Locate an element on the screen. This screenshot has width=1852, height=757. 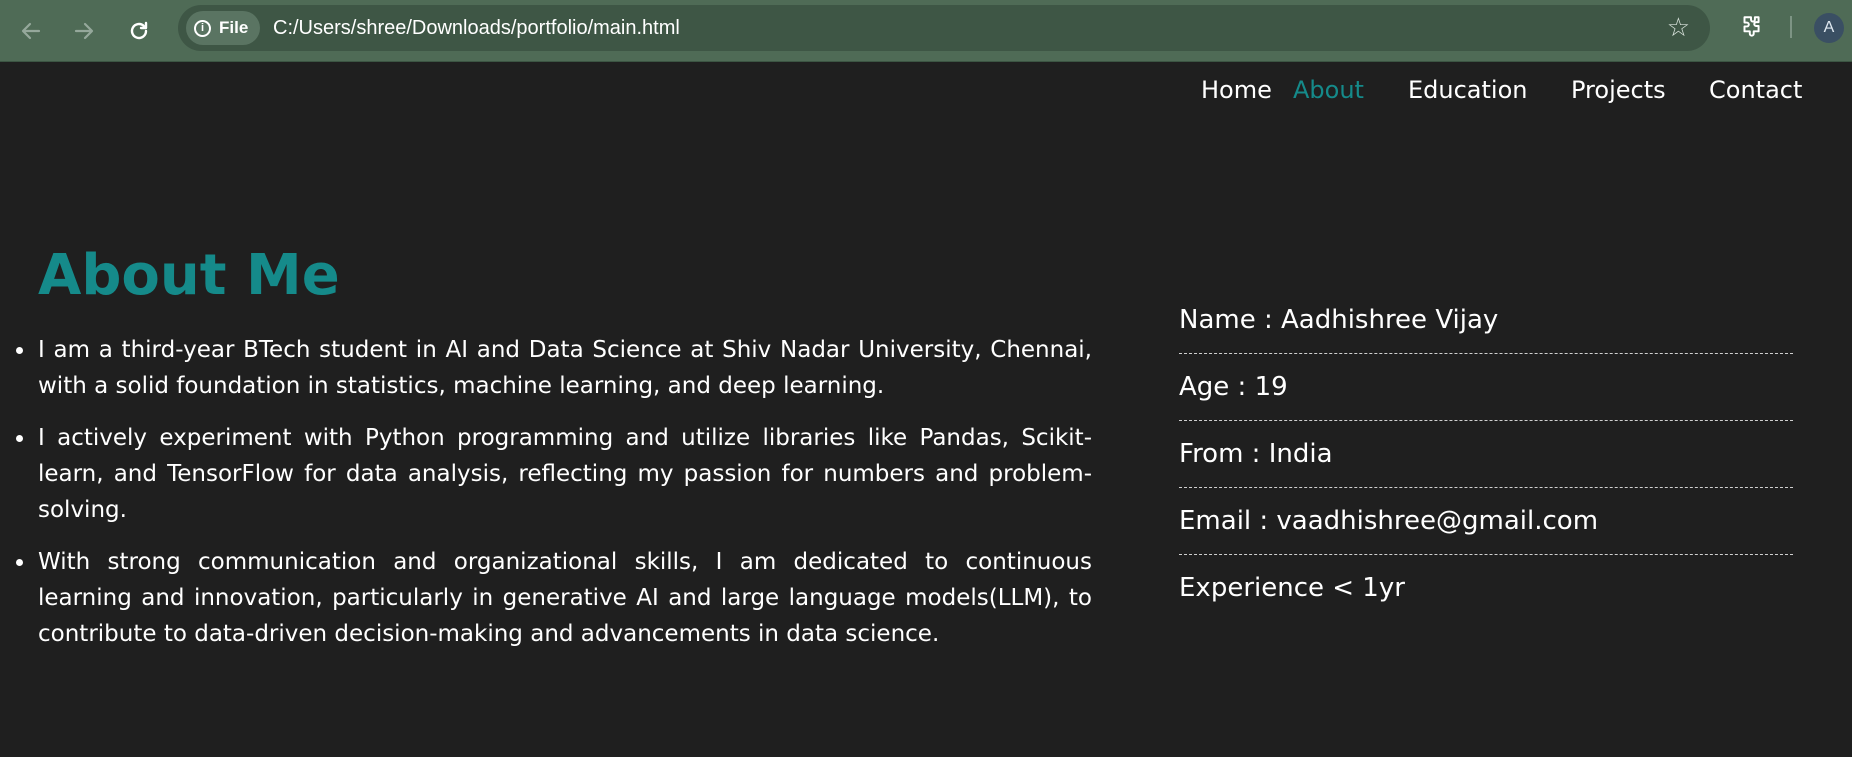
info-email: Email : vaadhishree@gmail.com is located at coordinates (1486, 521).